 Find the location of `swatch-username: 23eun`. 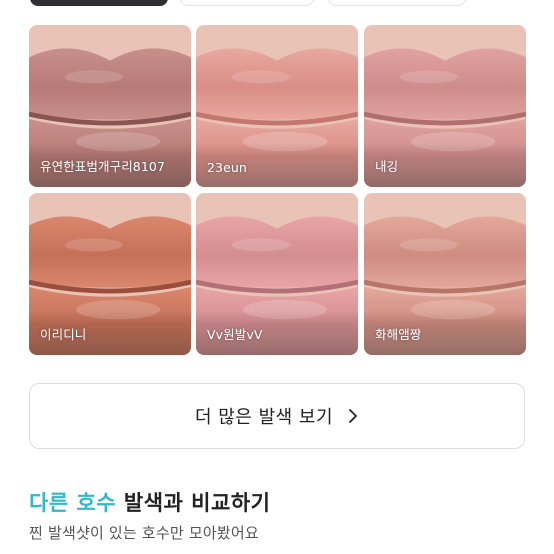

swatch-username: 23eun is located at coordinates (227, 167).